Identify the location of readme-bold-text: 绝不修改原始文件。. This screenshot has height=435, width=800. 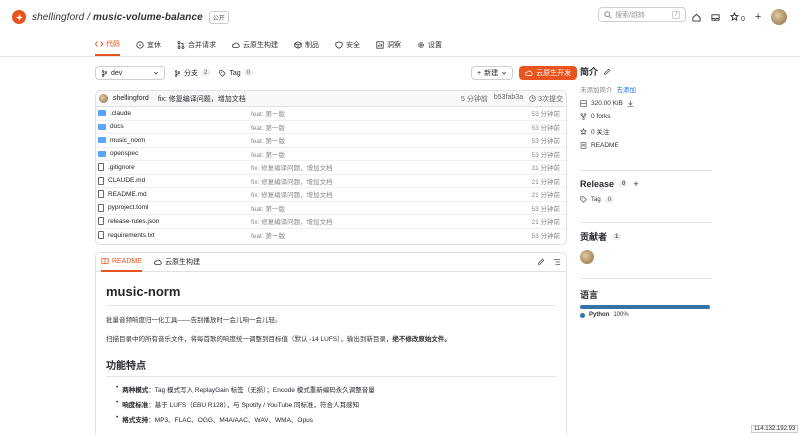
(421, 339).